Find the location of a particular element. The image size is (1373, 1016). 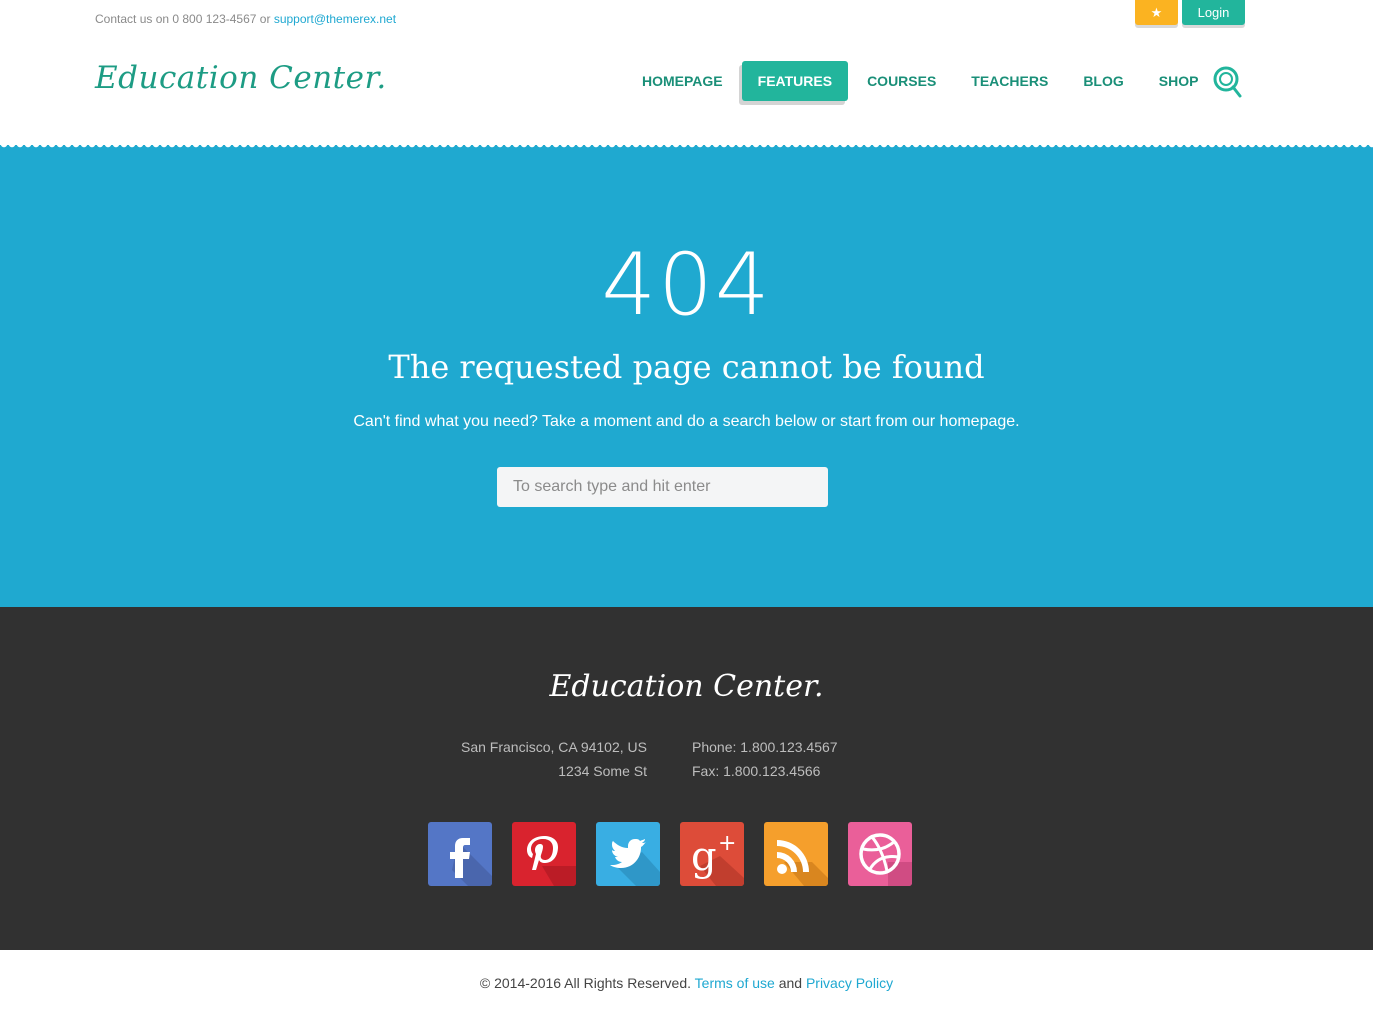

google-plus-icon: g + is located at coordinates (712, 854).